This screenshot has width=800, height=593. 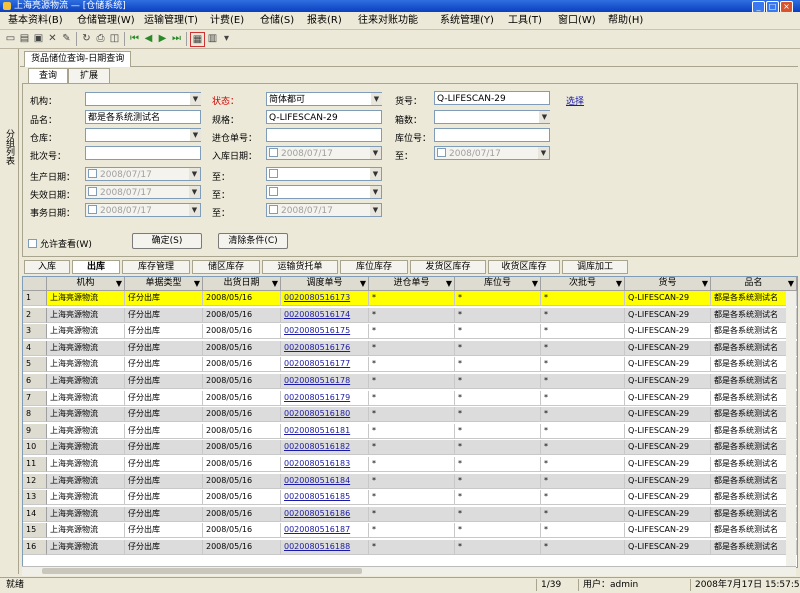 I want to click on checkbox-icon, so click(x=32, y=243).